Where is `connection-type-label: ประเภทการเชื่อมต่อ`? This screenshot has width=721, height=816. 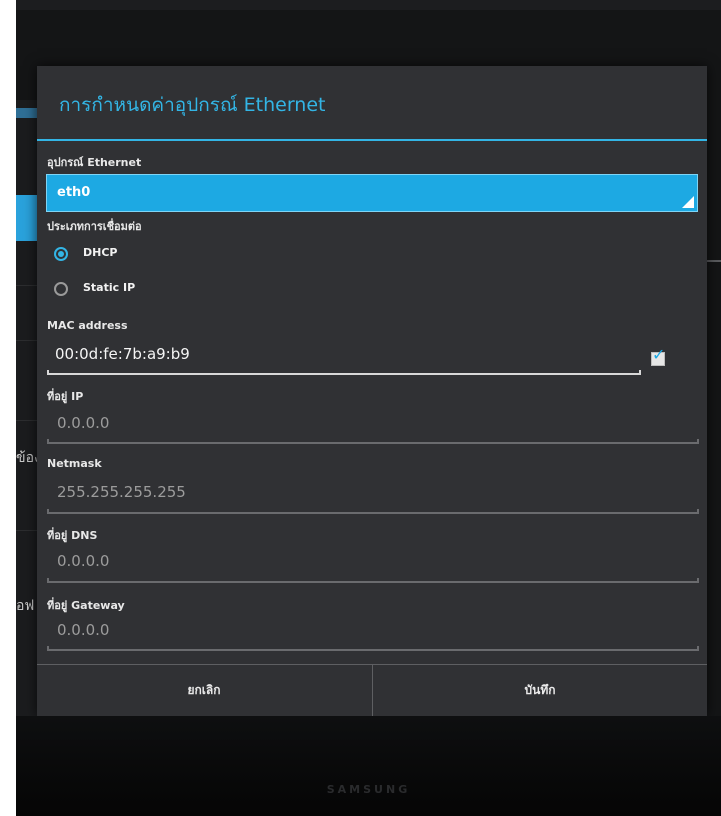 connection-type-label: ประเภทการเชื่อมต่อ is located at coordinates (94, 226).